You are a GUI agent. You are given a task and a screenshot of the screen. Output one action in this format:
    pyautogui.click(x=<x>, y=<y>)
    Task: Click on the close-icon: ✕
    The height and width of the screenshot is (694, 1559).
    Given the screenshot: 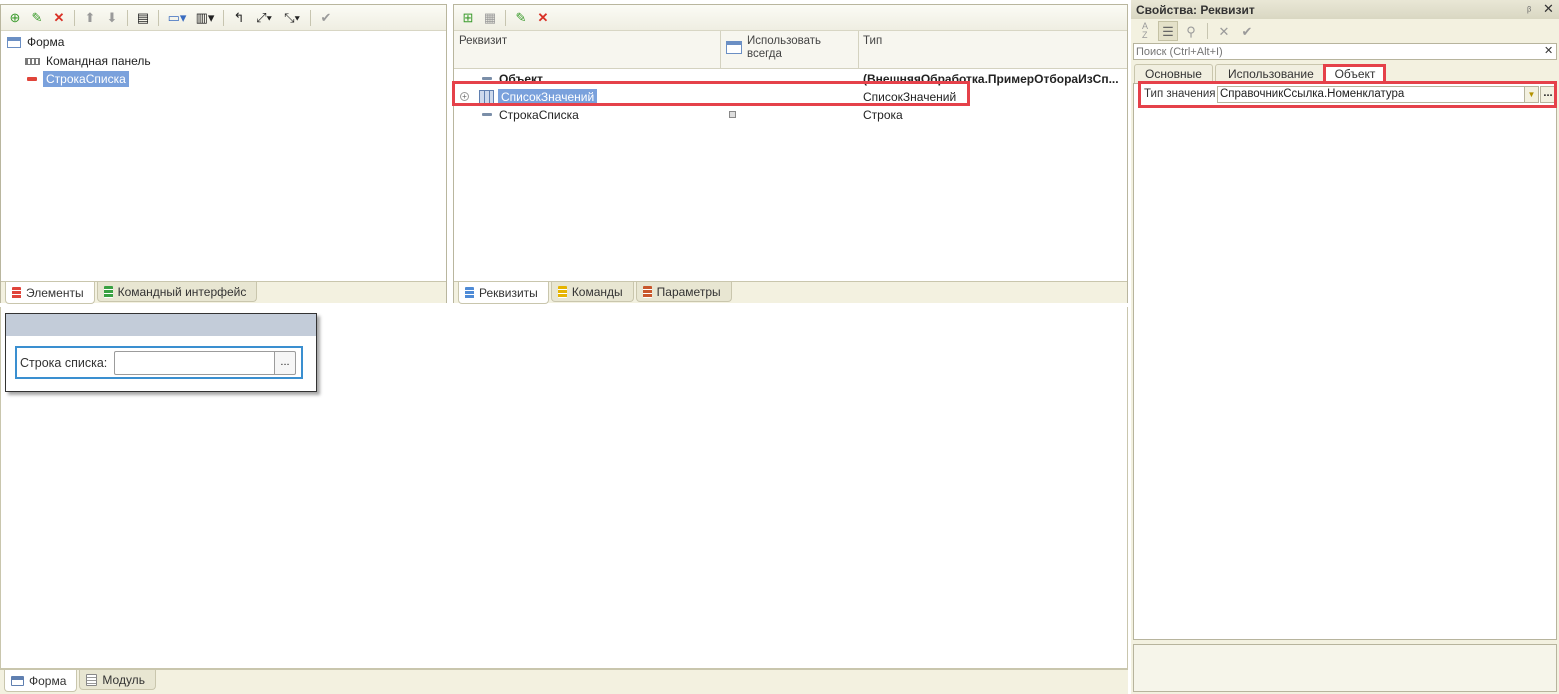 What is the action you would take?
    pyautogui.click(x=1548, y=9)
    